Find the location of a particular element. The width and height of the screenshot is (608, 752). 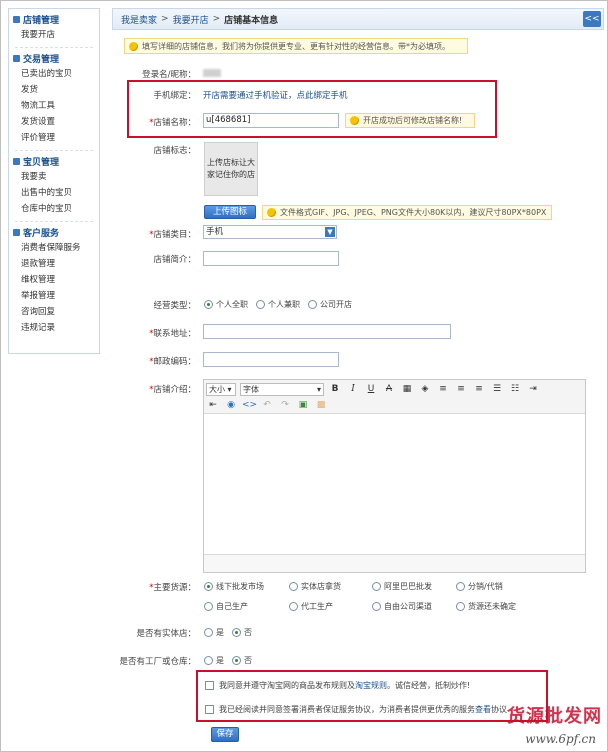

source-option: 自由公司渠道 is located at coordinates (402, 606).